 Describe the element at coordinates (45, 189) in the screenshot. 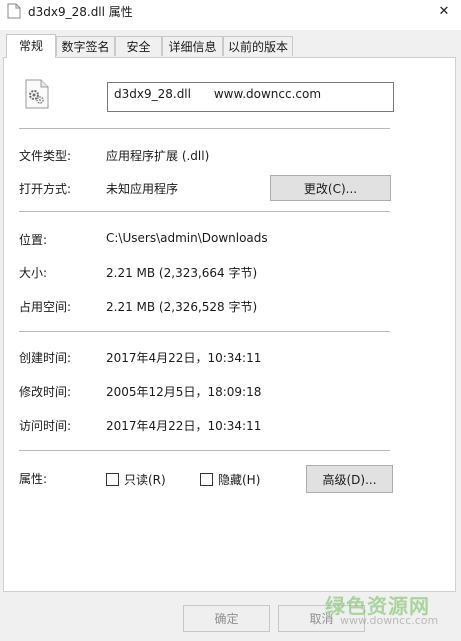

I see `open-with-label: 打开方式:` at that location.